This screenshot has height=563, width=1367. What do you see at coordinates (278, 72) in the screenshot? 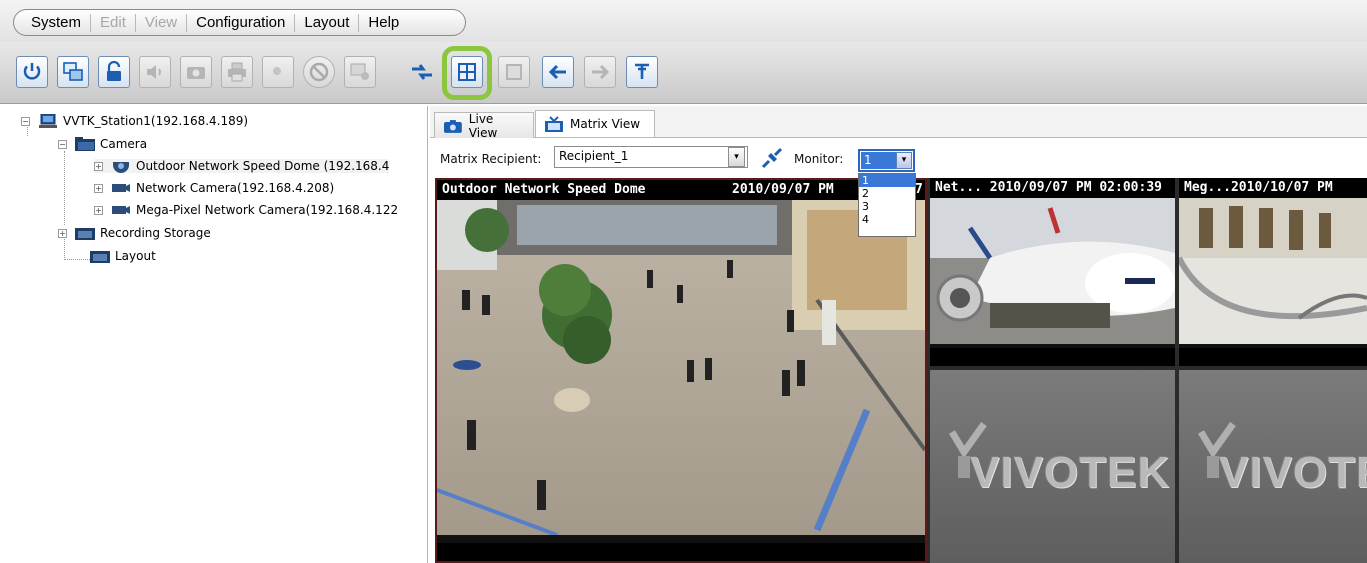
I see `zoom-button` at bounding box center [278, 72].